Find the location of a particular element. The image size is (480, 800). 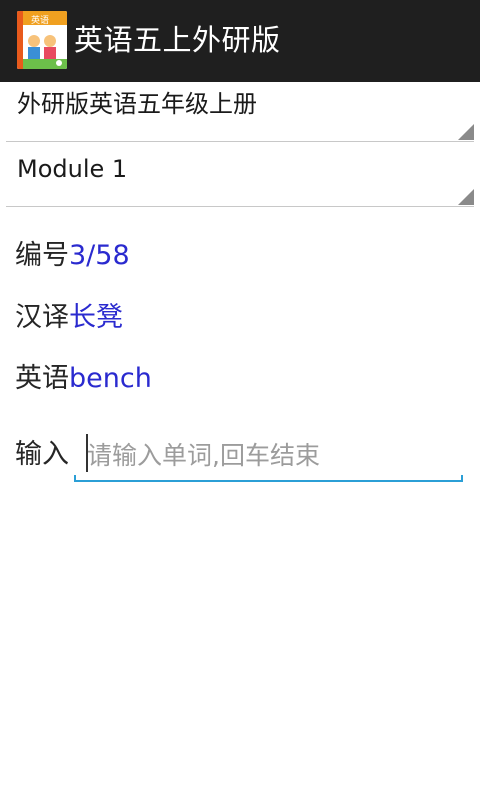

app-title: 英语五上外研版 is located at coordinates (177, 40).